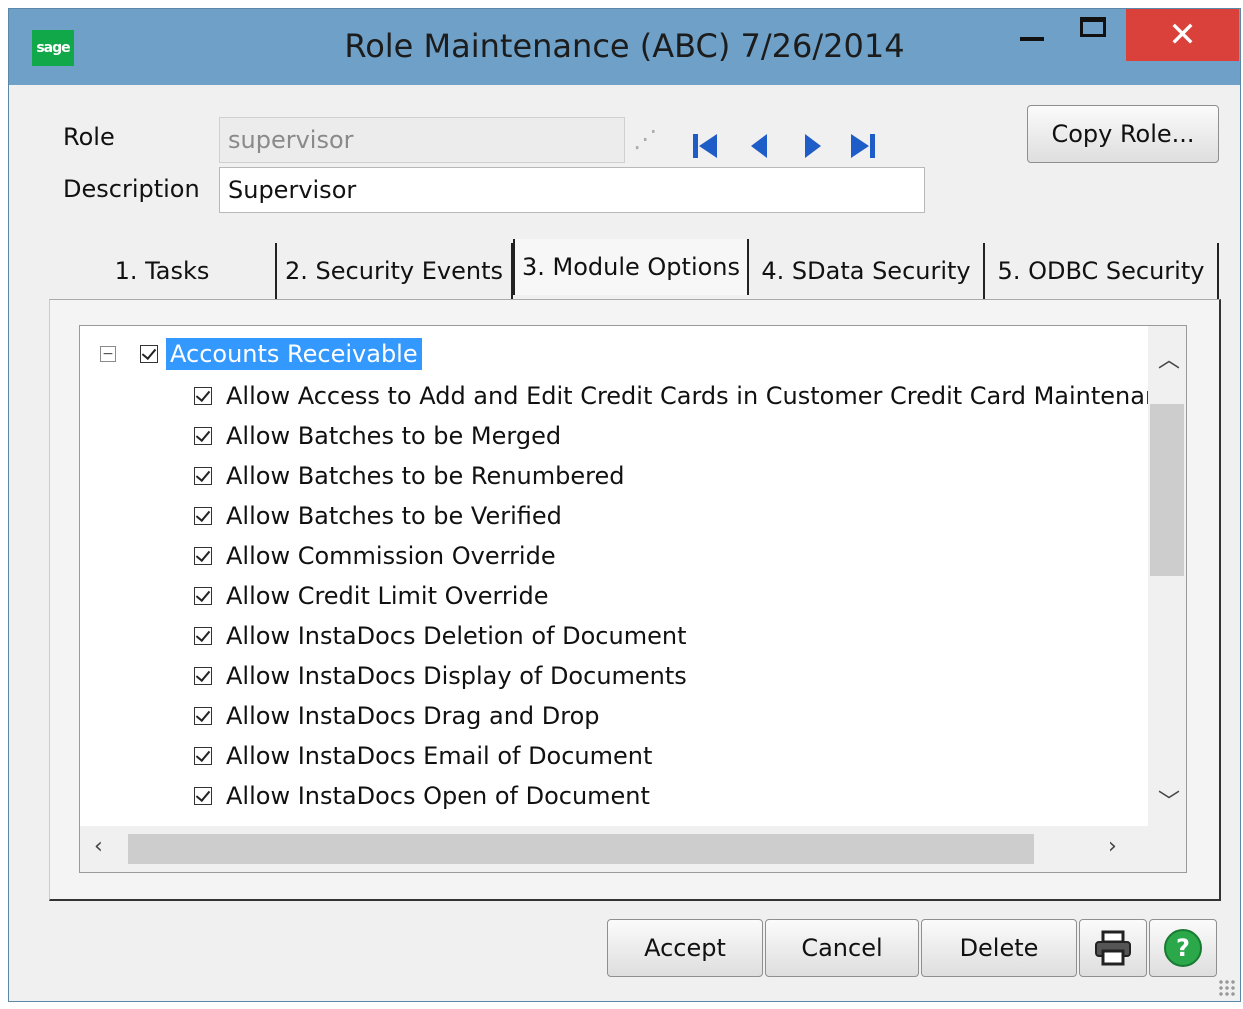 This screenshot has height=1009, width=1243. I want to click on tree-item-label: Allow InstaDocs Email of Document, so click(439, 756).